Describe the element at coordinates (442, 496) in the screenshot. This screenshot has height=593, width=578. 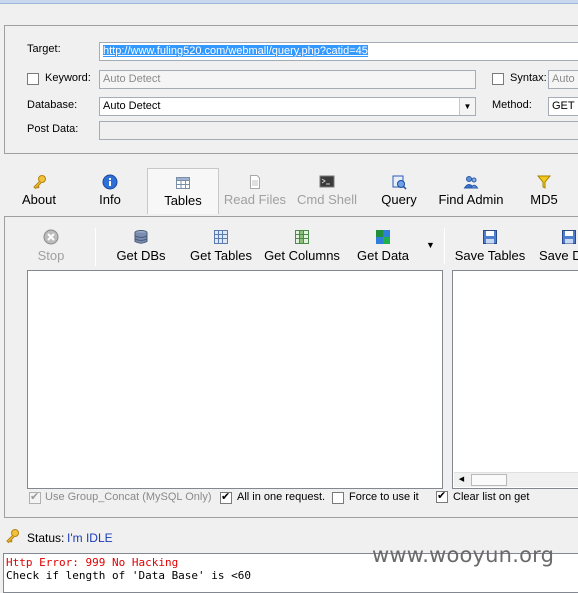
I see `clear-list-checkbox` at that location.